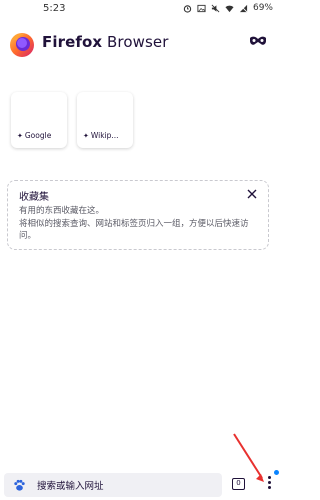  I want to click on top-site-tile-google: ✦ Google, so click(39, 120).